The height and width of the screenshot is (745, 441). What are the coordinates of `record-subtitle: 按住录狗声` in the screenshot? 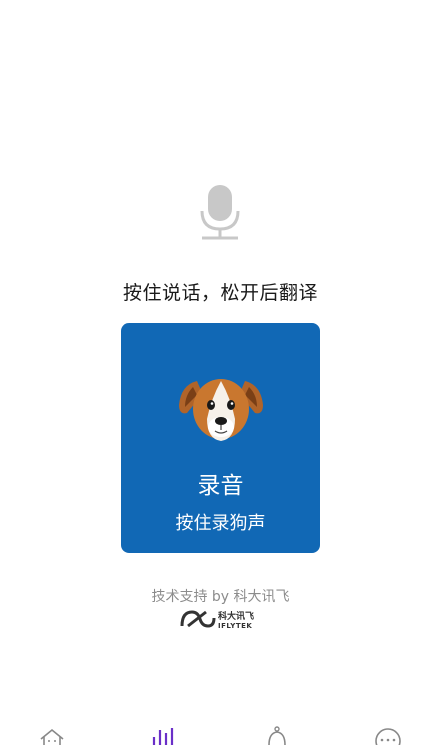 It's located at (220, 523).